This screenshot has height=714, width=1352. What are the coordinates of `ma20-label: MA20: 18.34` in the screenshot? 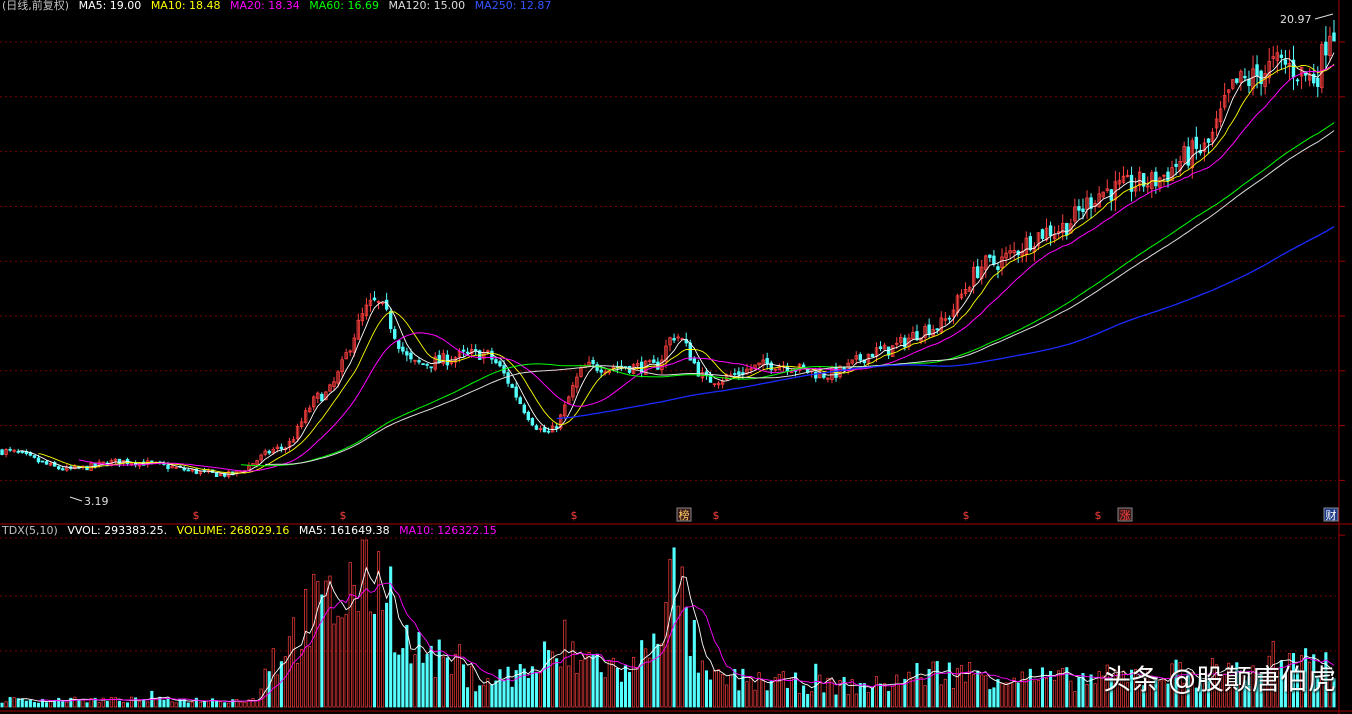 It's located at (265, 6).